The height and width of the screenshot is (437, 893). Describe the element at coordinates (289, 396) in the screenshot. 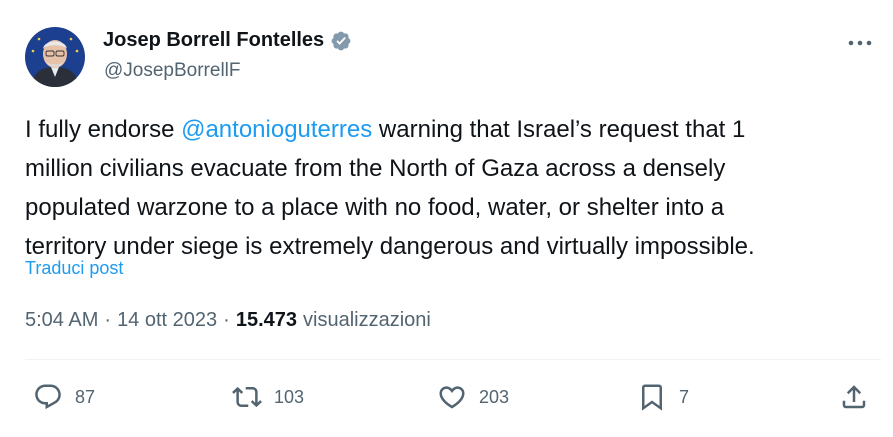

I see `repost-count: 103` at that location.